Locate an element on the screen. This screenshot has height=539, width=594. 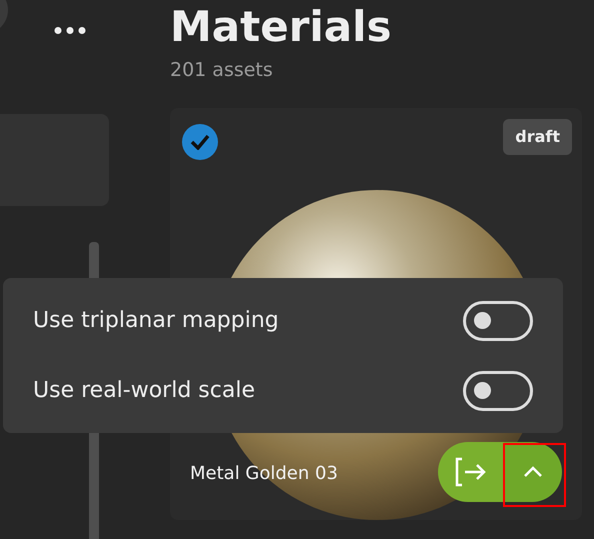
page-title: Materials is located at coordinates (281, 27).